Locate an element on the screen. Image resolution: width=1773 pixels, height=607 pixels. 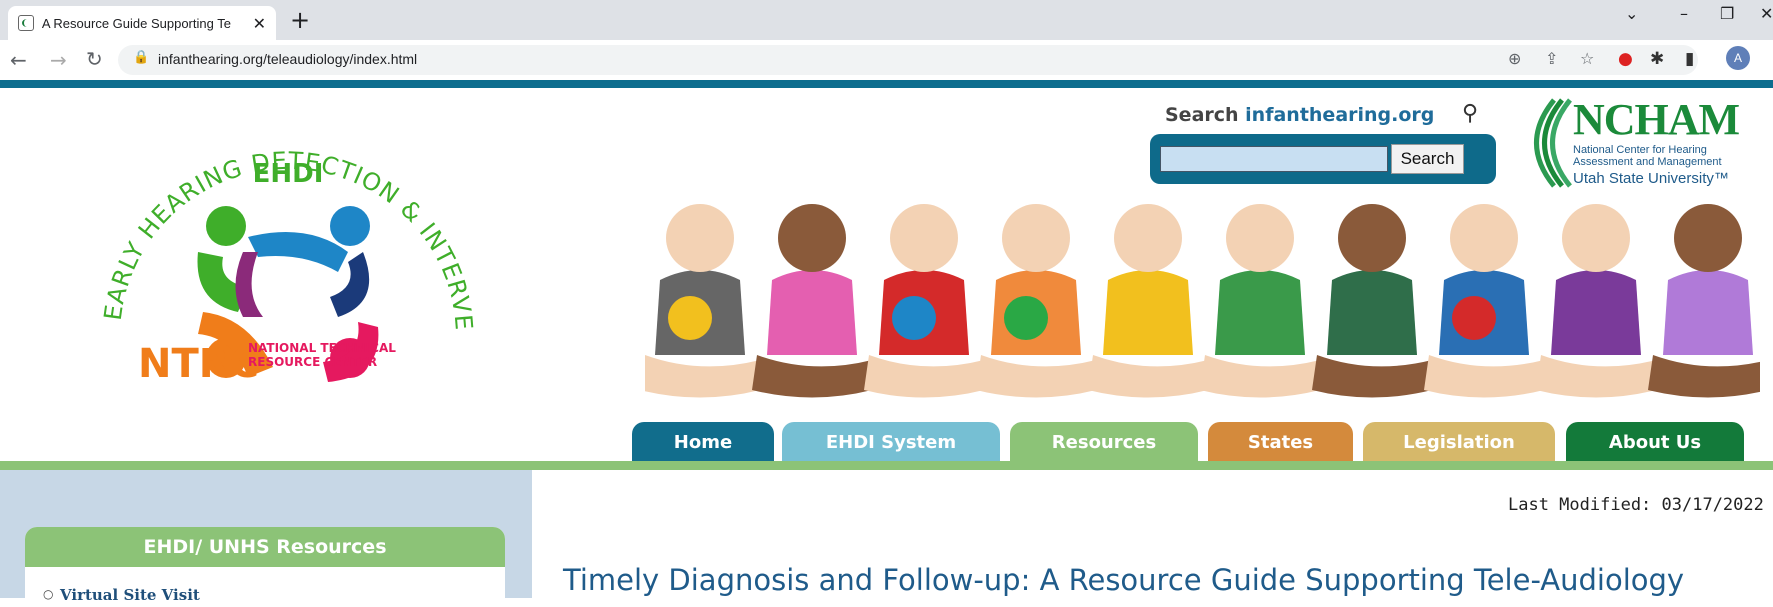
svg-text:EARLY HEARING DETECTION & INTE: EARLY HEARING DETECTION & INTERVENTION is located at coordinates (288, 222).